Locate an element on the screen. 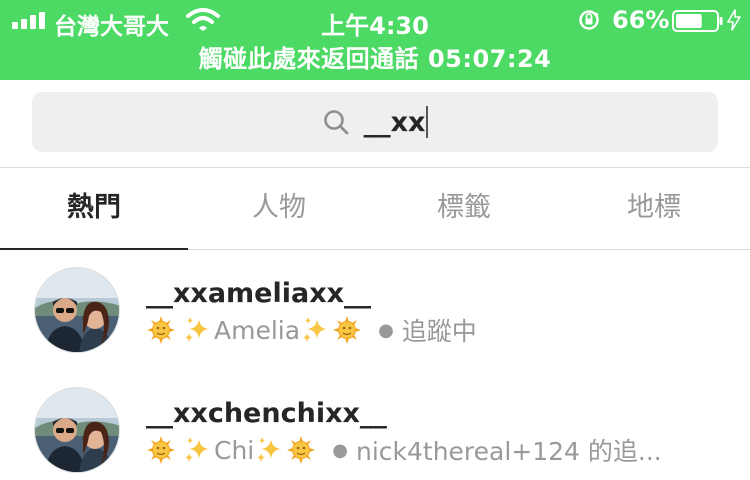  status-bar: 台灣大哥大 上午4:30 66% is located at coordinates (375, 20).